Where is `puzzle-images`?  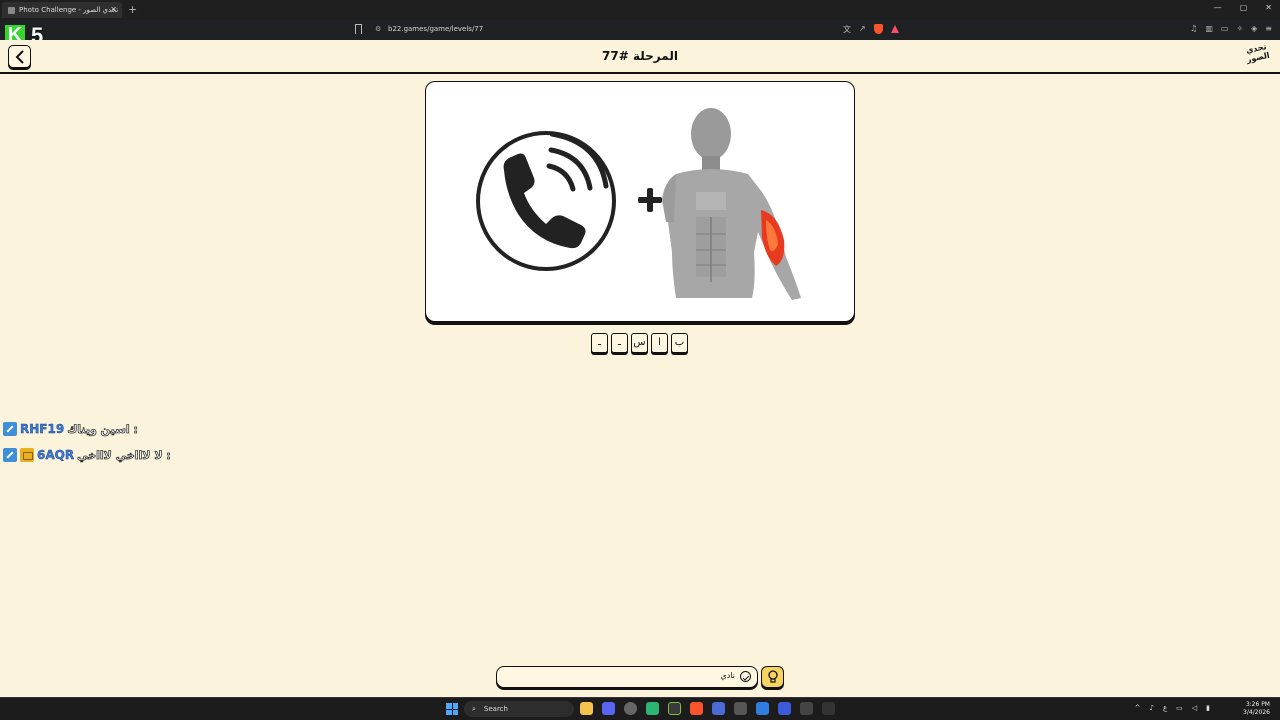 puzzle-images is located at coordinates (638, 204).